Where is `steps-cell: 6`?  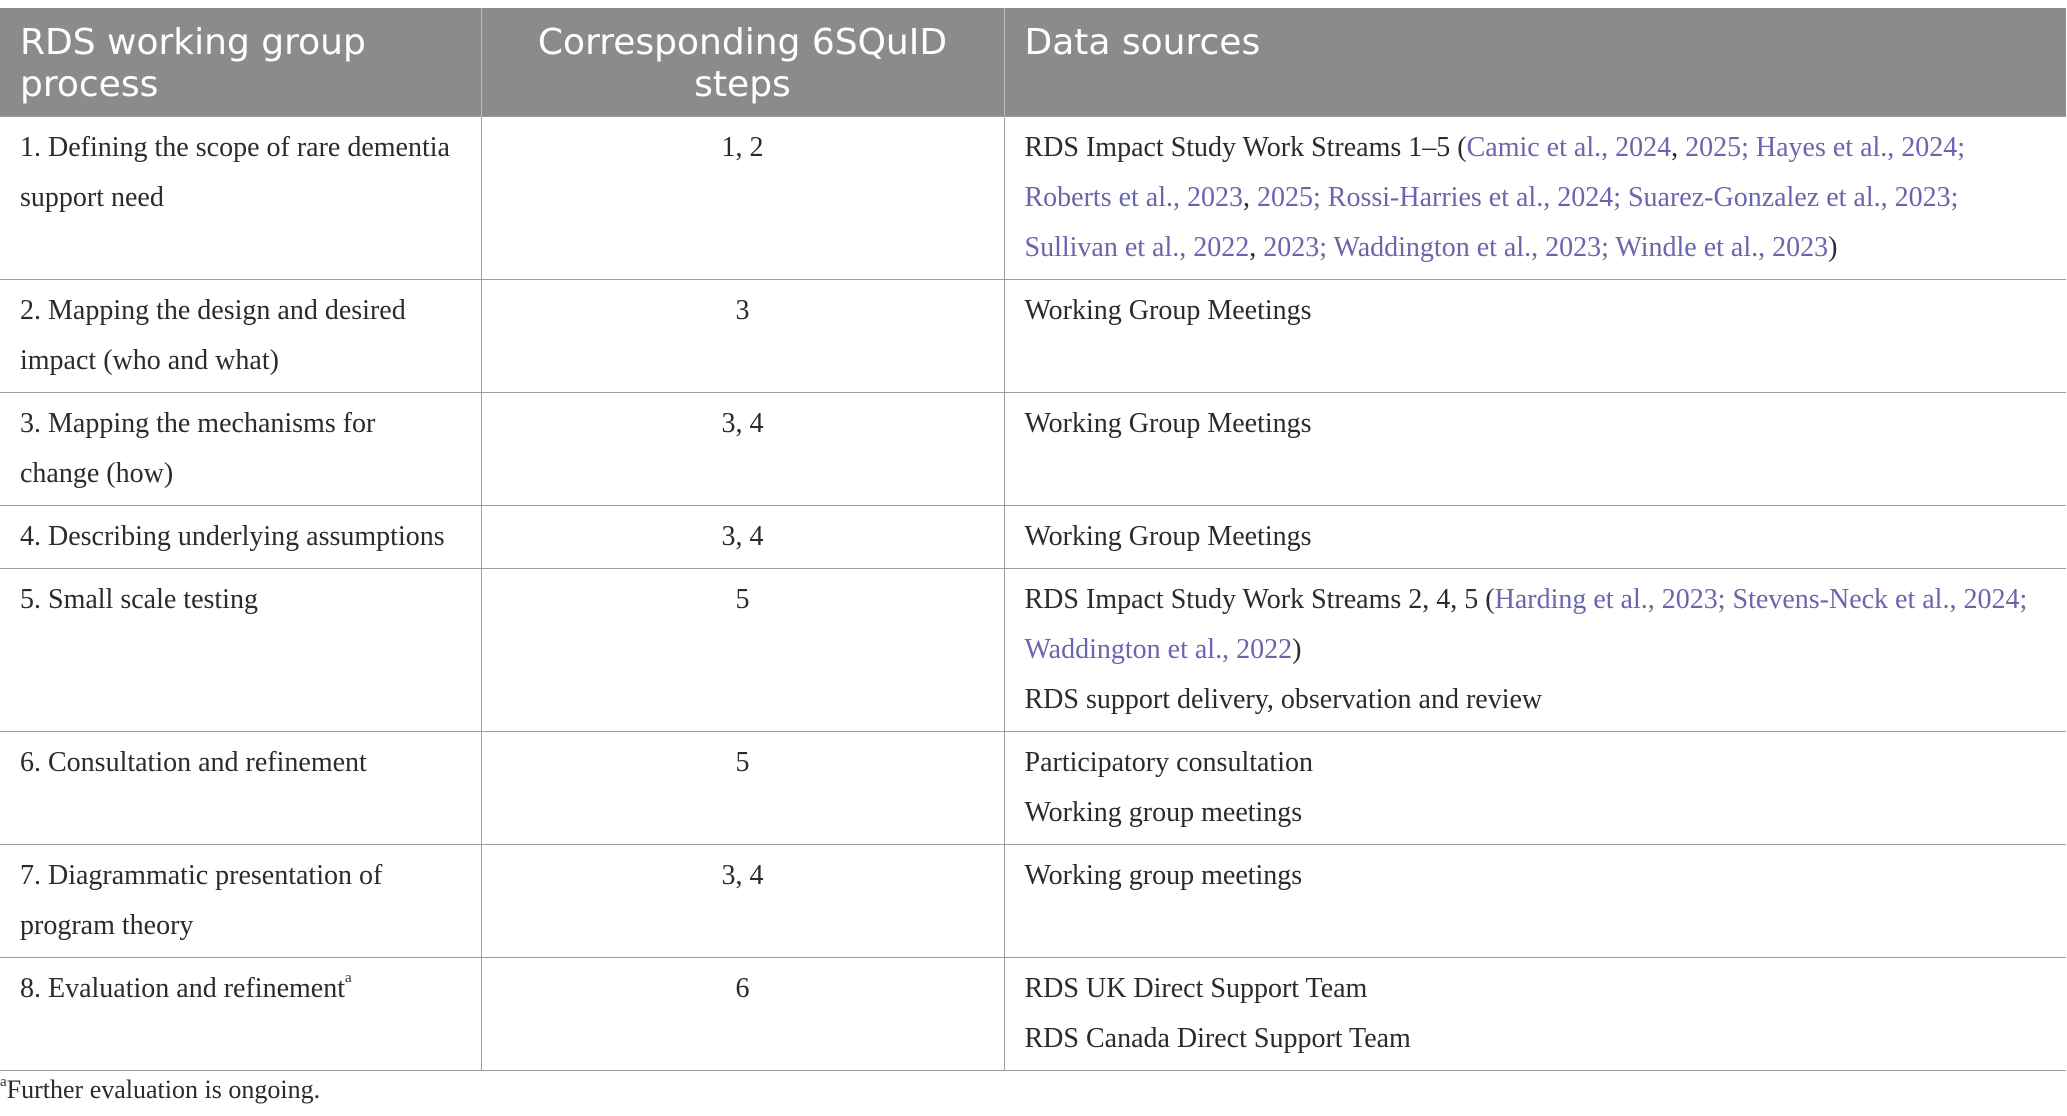
steps-cell: 6 is located at coordinates (742, 1014).